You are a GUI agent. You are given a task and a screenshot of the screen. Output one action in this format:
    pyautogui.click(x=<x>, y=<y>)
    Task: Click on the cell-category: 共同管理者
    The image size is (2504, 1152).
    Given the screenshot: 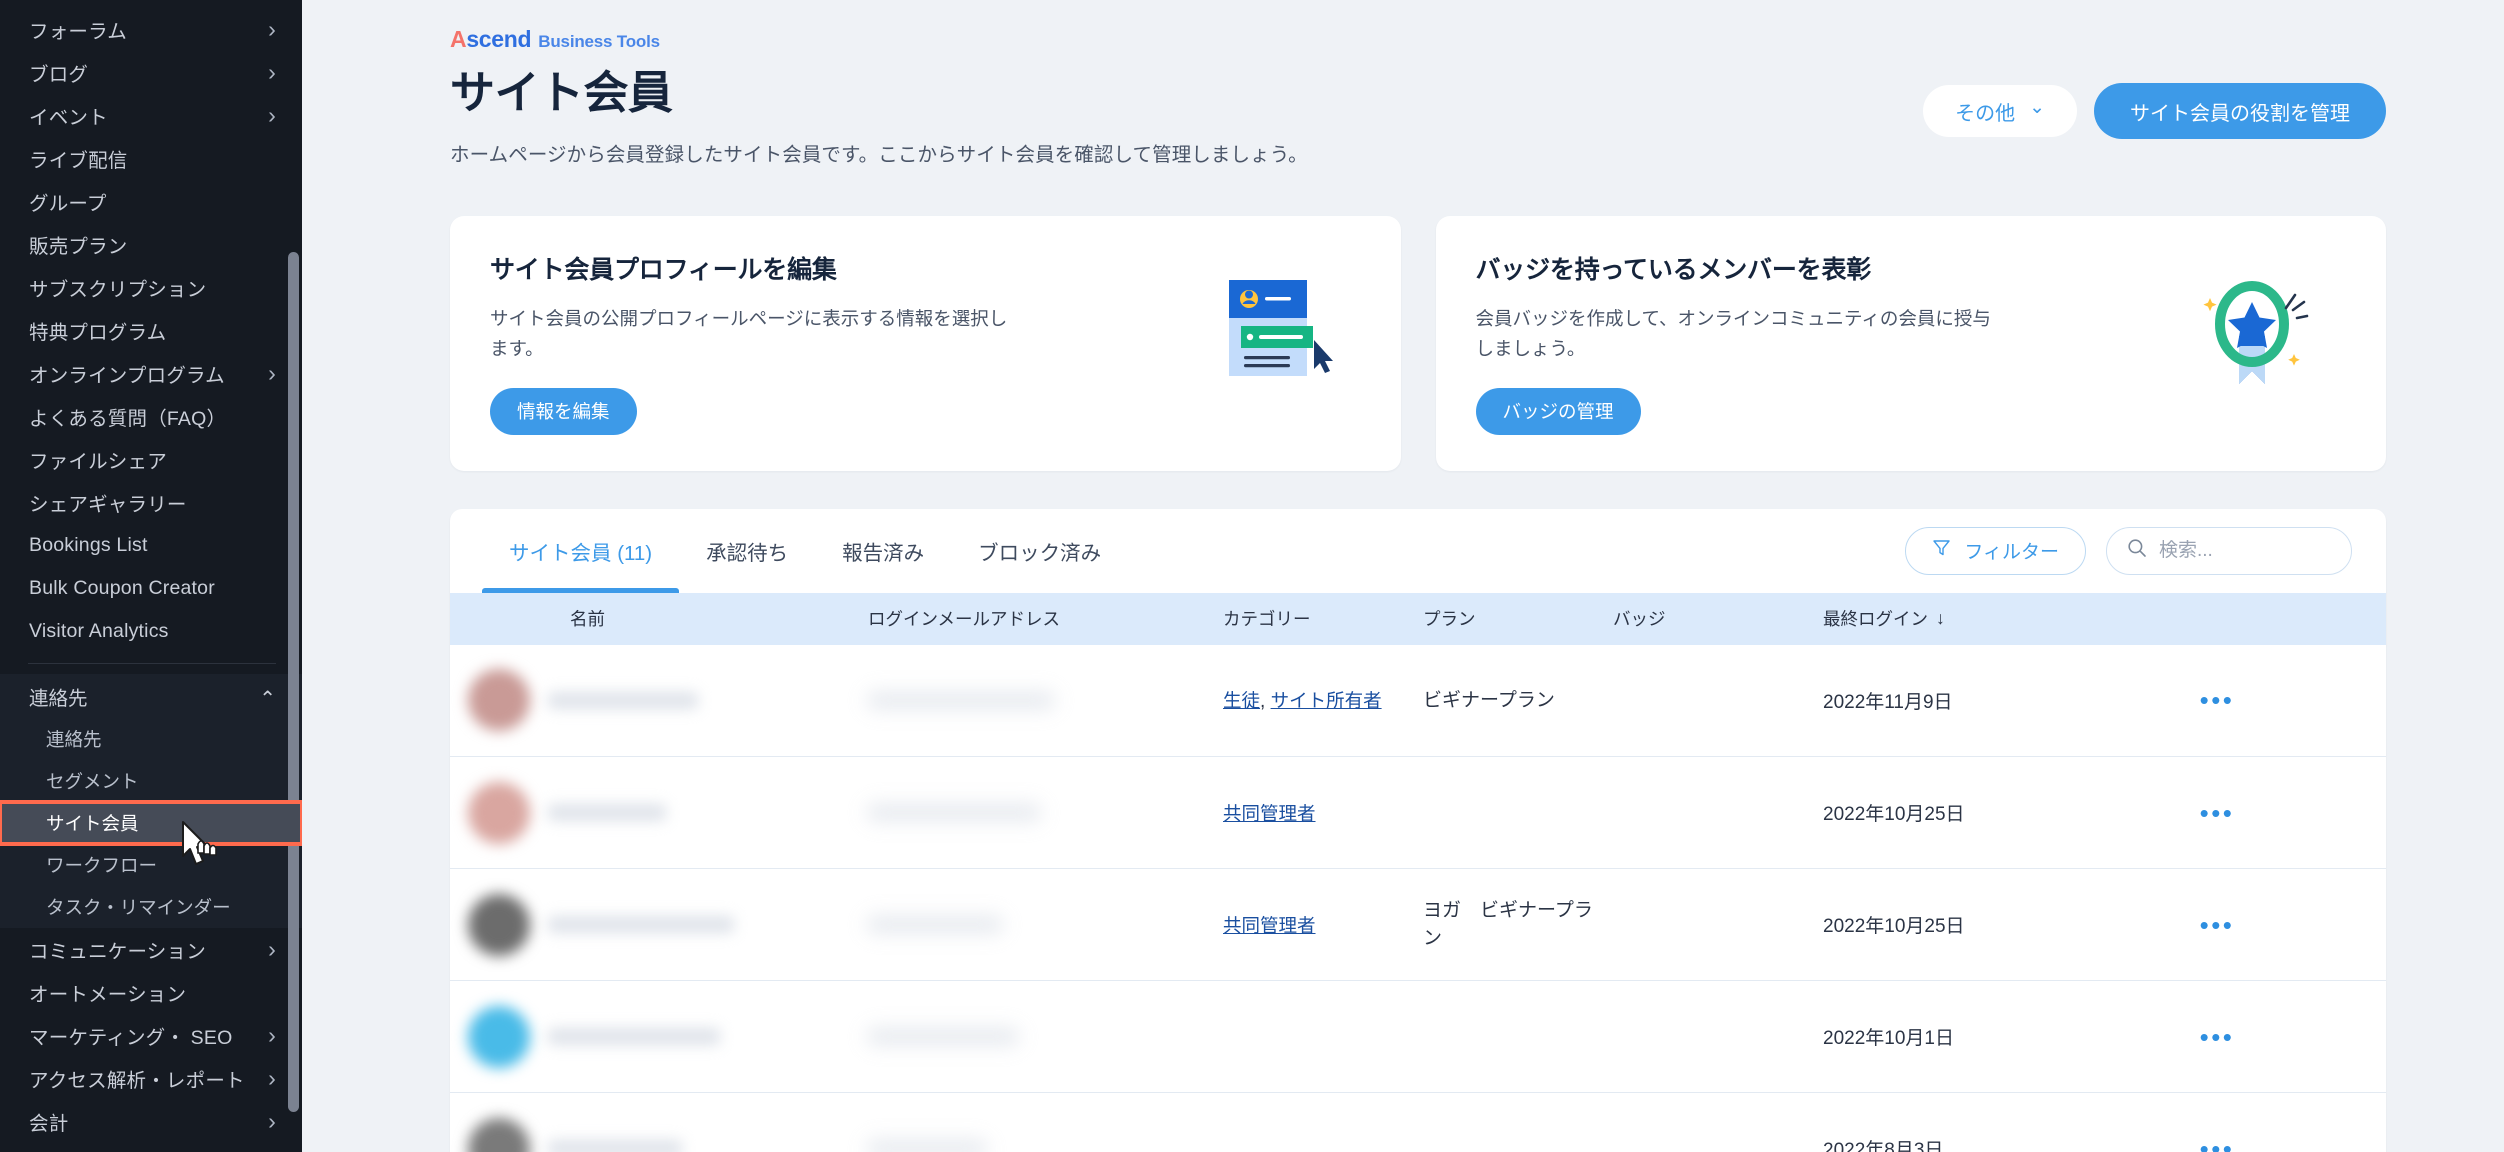 What is the action you would take?
    pyautogui.click(x=1303, y=925)
    